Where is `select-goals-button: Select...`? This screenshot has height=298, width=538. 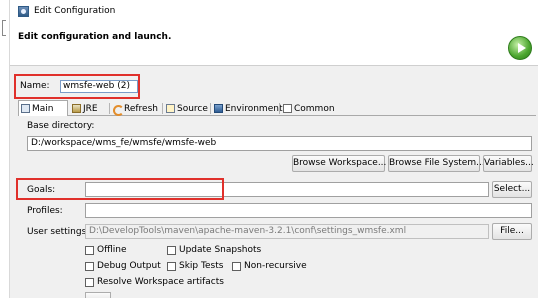
select-goals-button: Select... is located at coordinates (512, 189).